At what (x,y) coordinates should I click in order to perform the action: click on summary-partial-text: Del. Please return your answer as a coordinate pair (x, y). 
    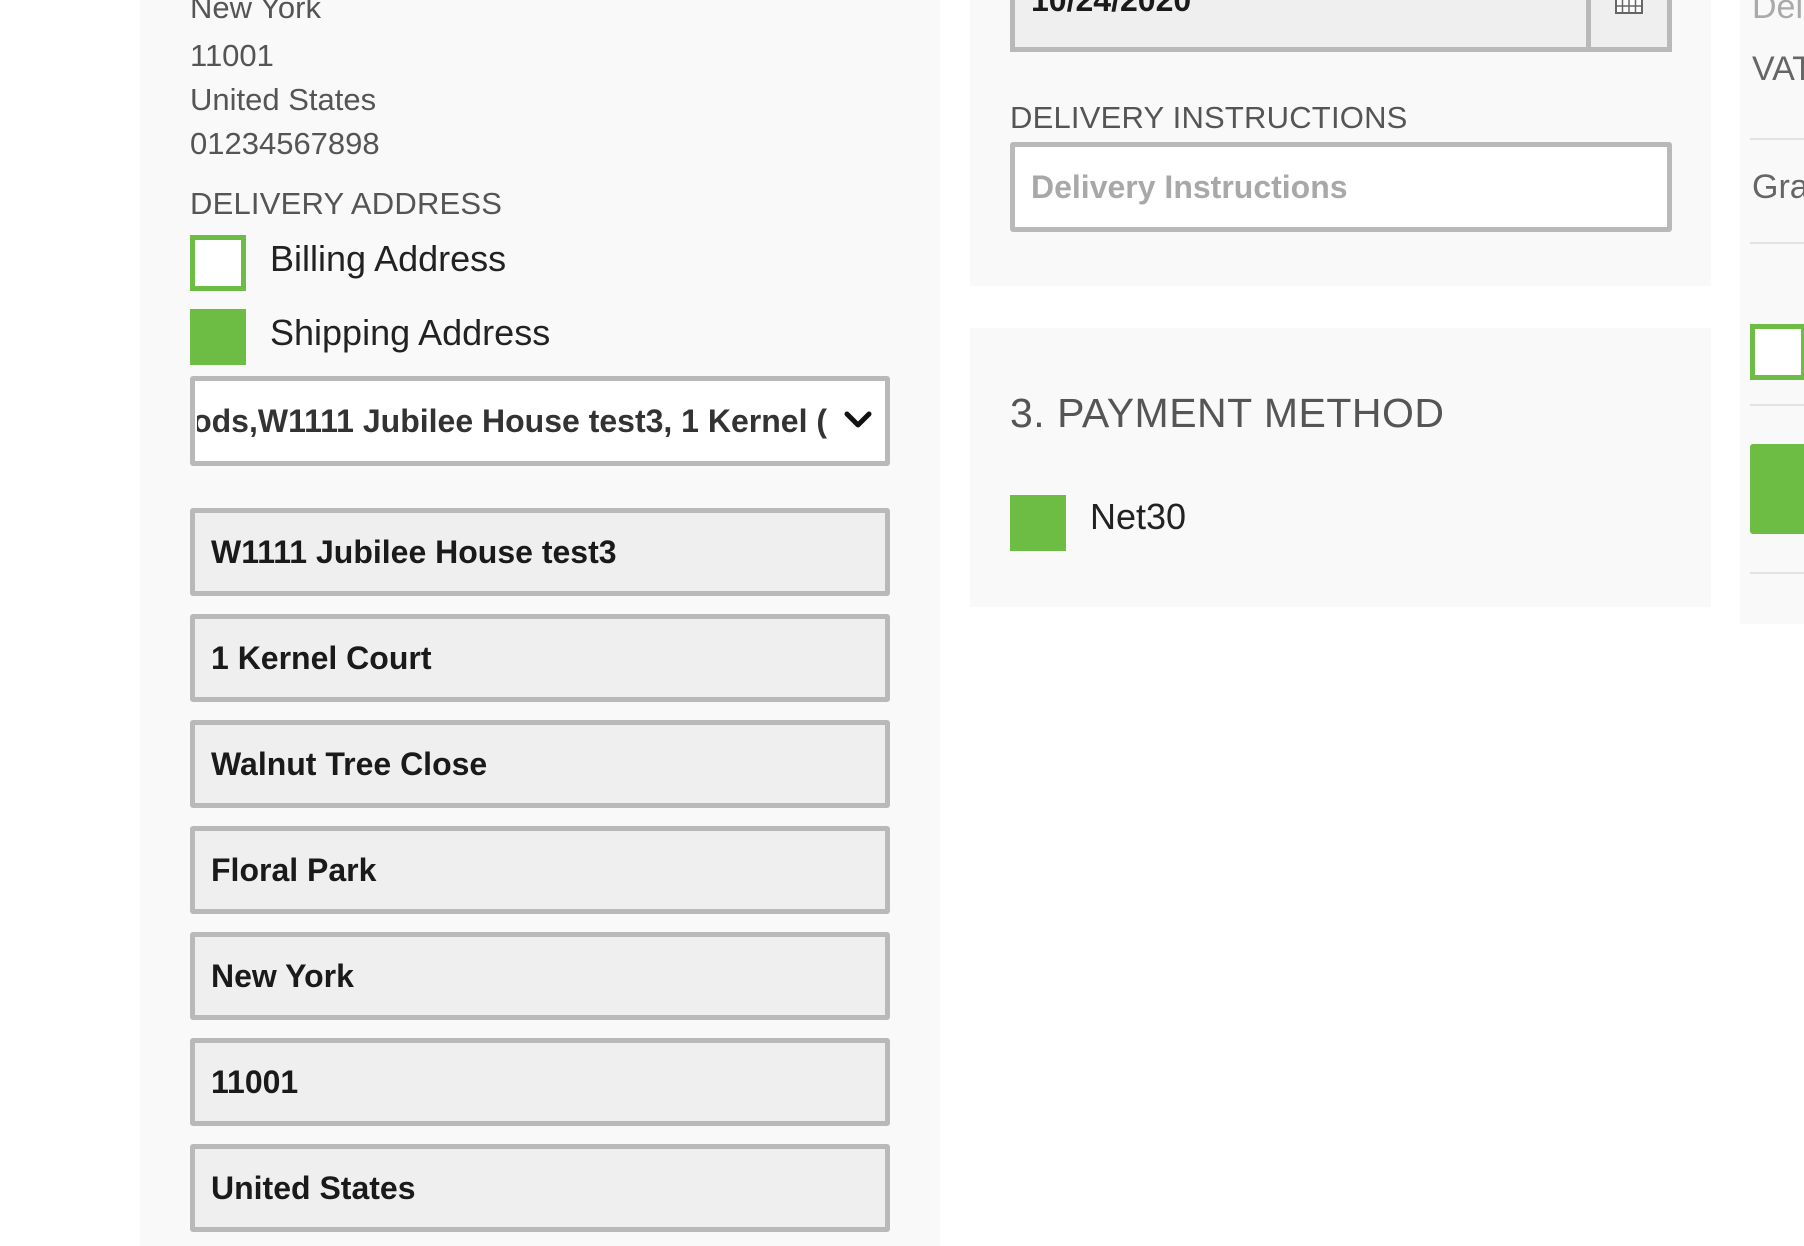
    Looking at the image, I should click on (1778, 13).